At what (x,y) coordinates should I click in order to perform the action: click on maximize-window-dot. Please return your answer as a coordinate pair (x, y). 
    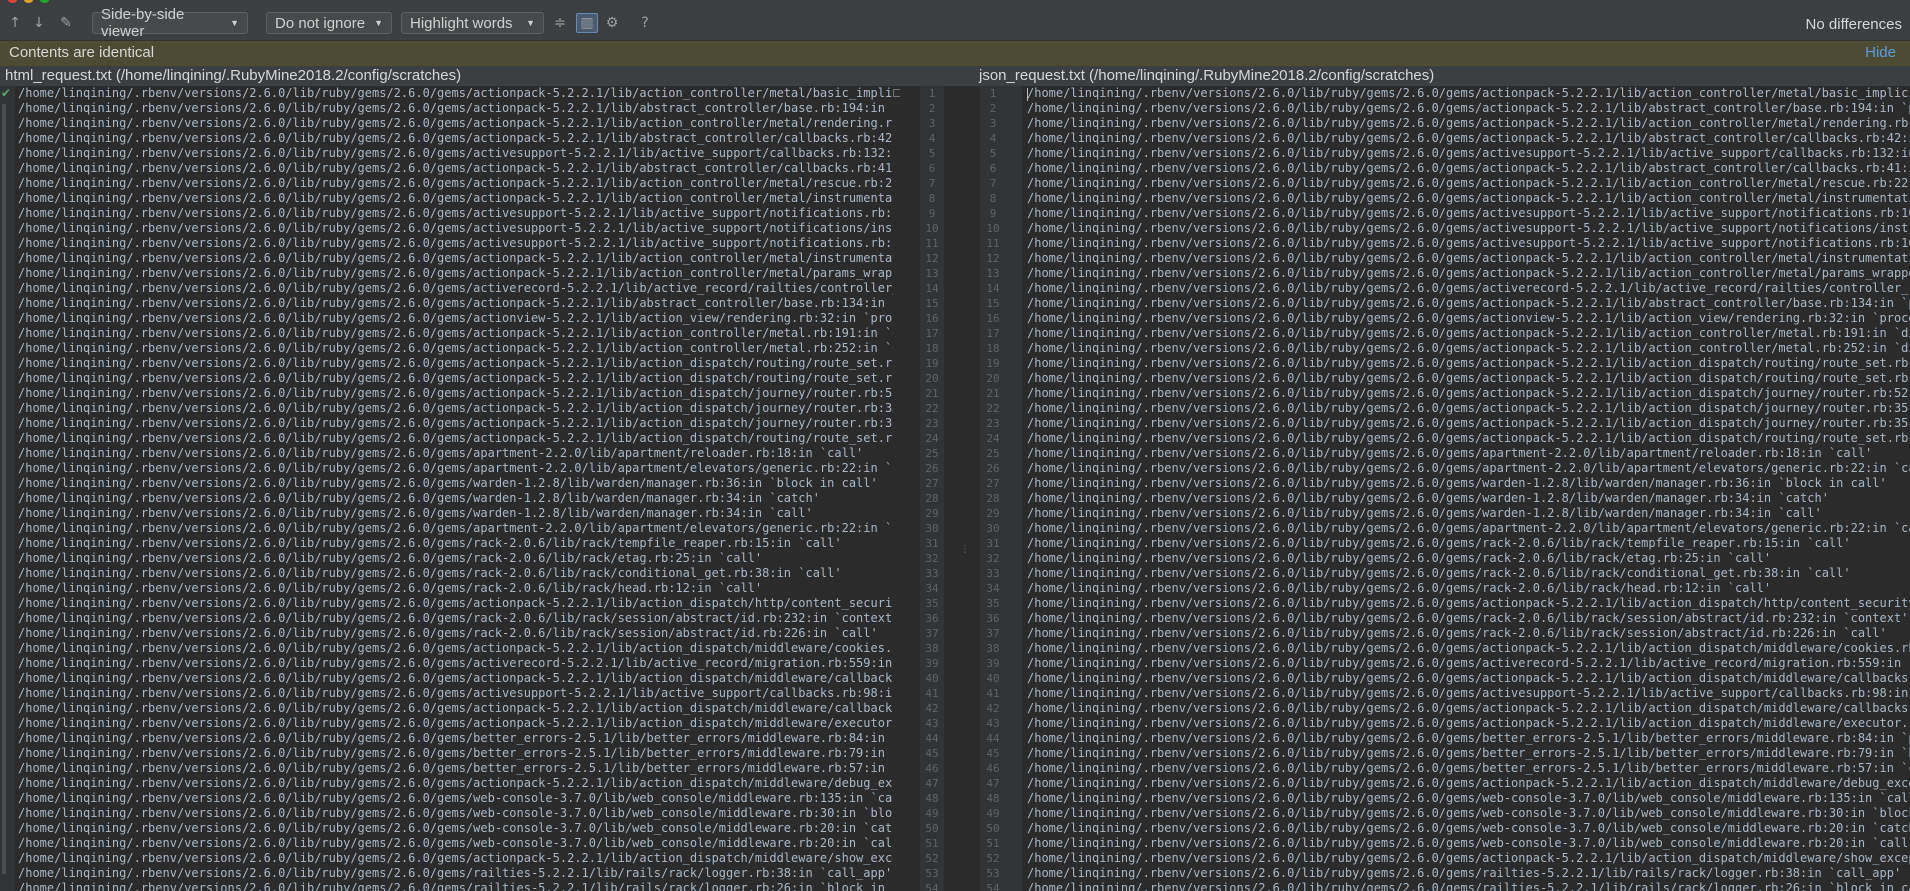
    Looking at the image, I should click on (44, 1).